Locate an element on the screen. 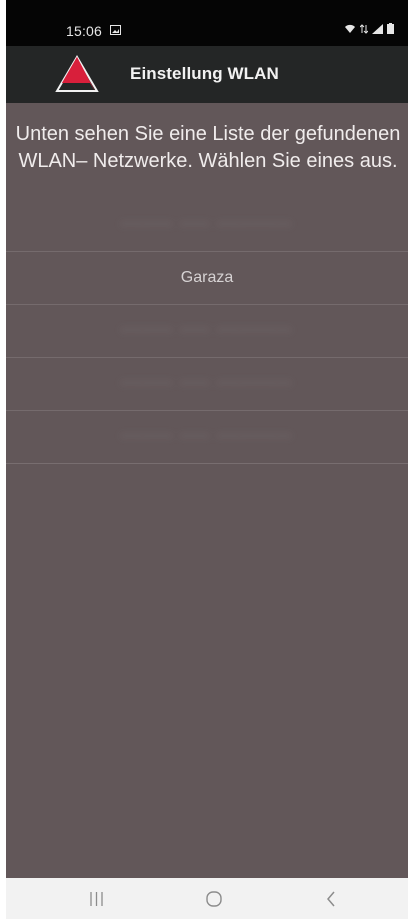  data-arrows-icon is located at coordinates (364, 28).